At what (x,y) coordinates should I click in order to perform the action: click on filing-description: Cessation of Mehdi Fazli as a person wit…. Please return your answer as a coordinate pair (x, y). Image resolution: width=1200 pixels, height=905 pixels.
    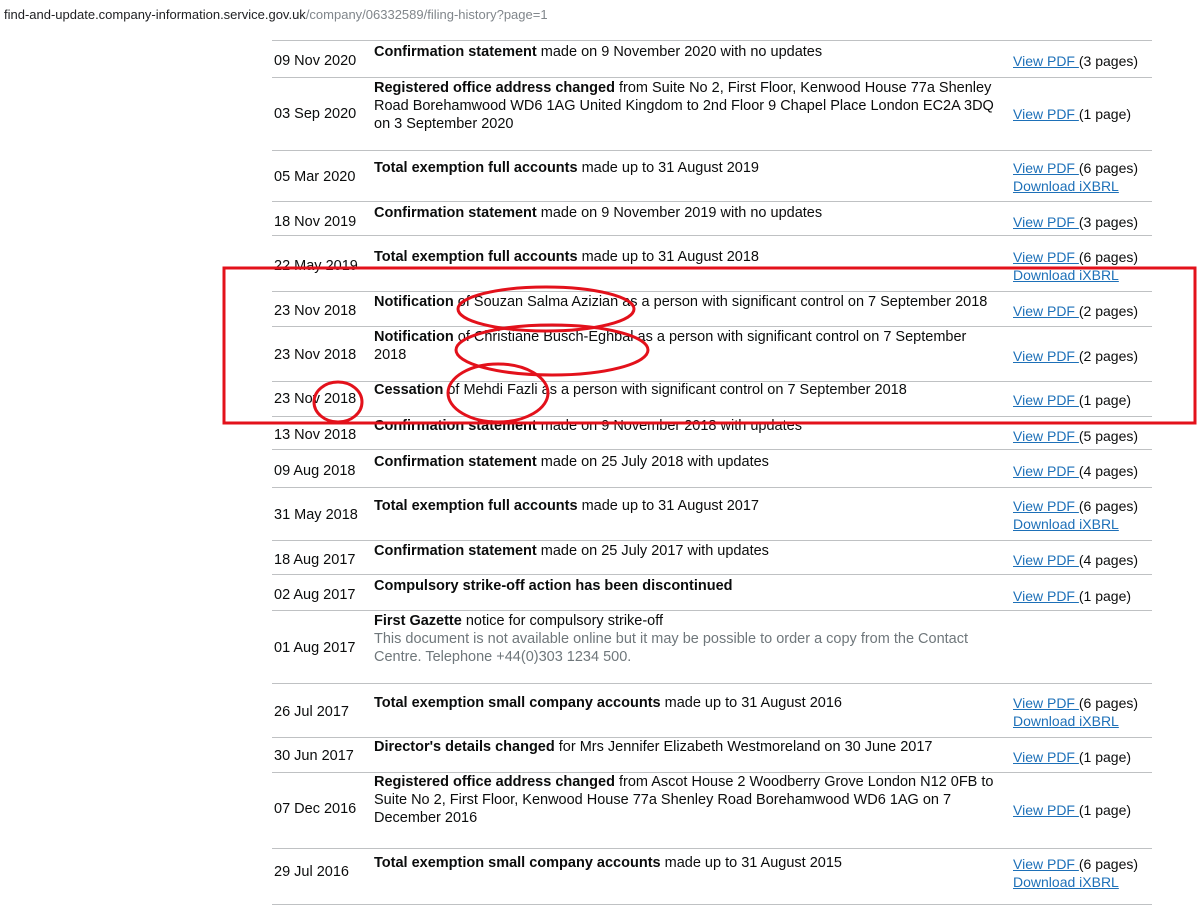
    Looking at the image, I should click on (688, 390).